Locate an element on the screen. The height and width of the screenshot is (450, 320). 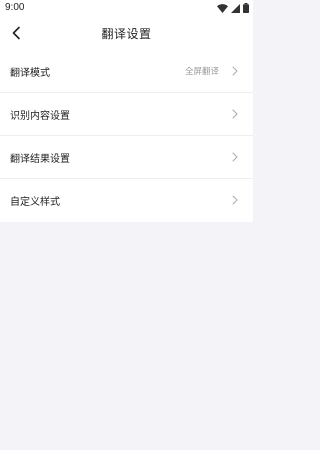
settings-item-label: 翻译模式 is located at coordinates (30, 73).